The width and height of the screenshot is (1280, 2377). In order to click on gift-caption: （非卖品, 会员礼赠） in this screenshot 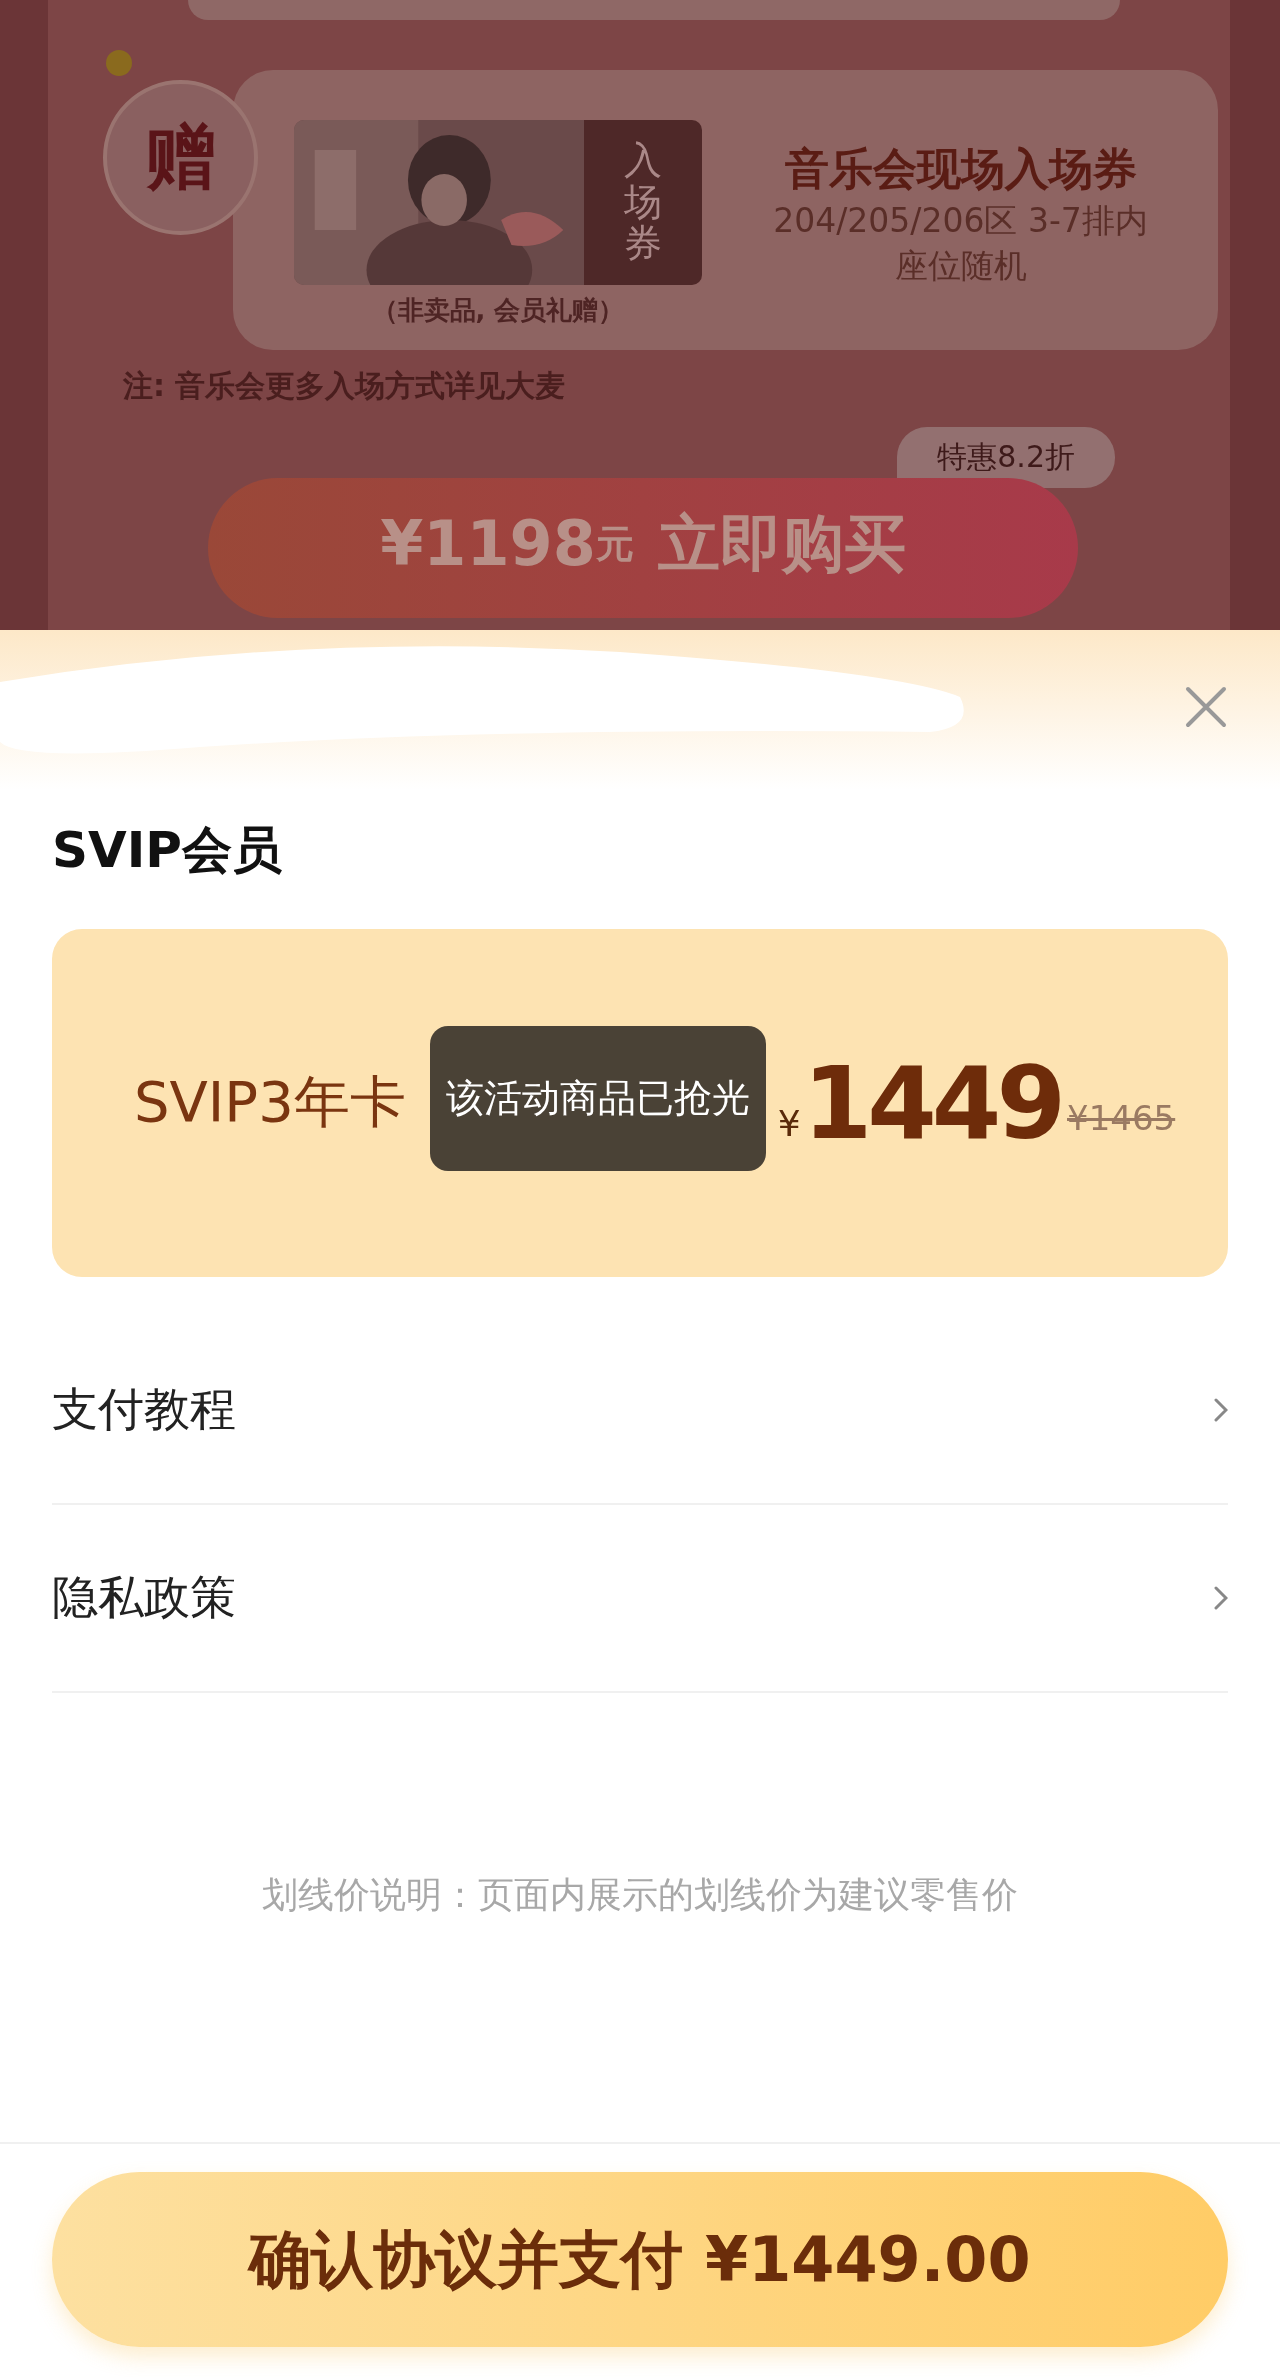, I will do `click(498, 310)`.